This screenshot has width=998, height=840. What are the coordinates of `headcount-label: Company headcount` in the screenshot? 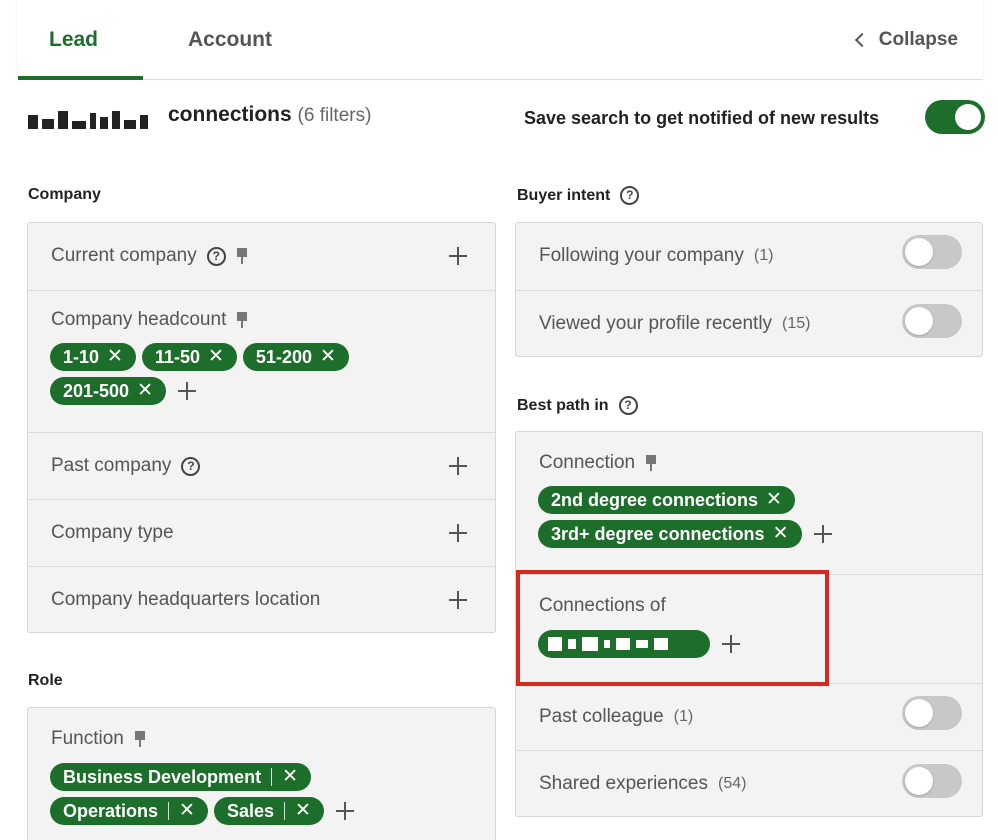 It's located at (139, 319).